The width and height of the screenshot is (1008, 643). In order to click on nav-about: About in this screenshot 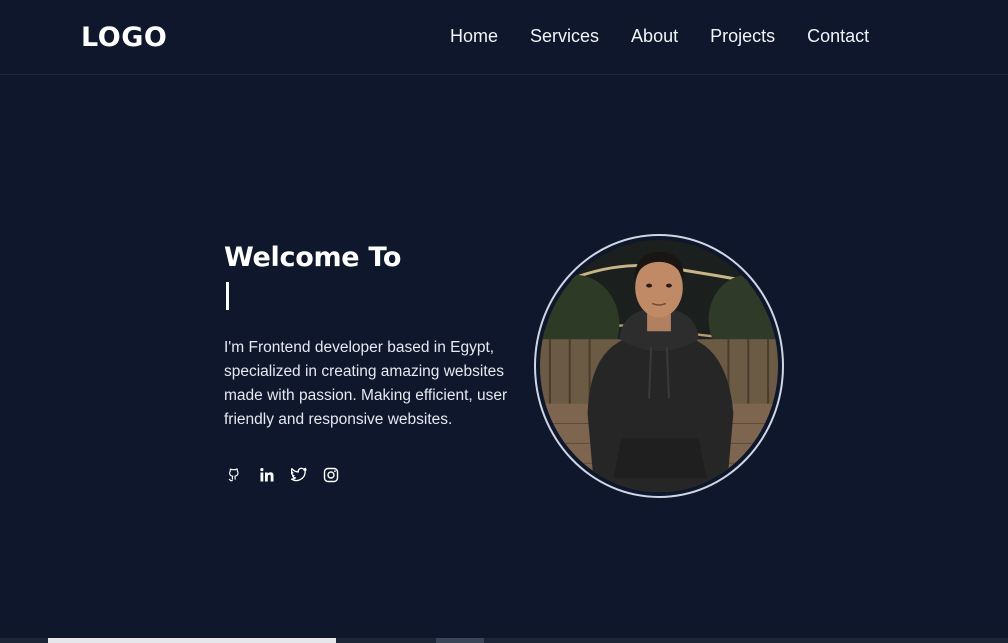, I will do `click(654, 36)`.